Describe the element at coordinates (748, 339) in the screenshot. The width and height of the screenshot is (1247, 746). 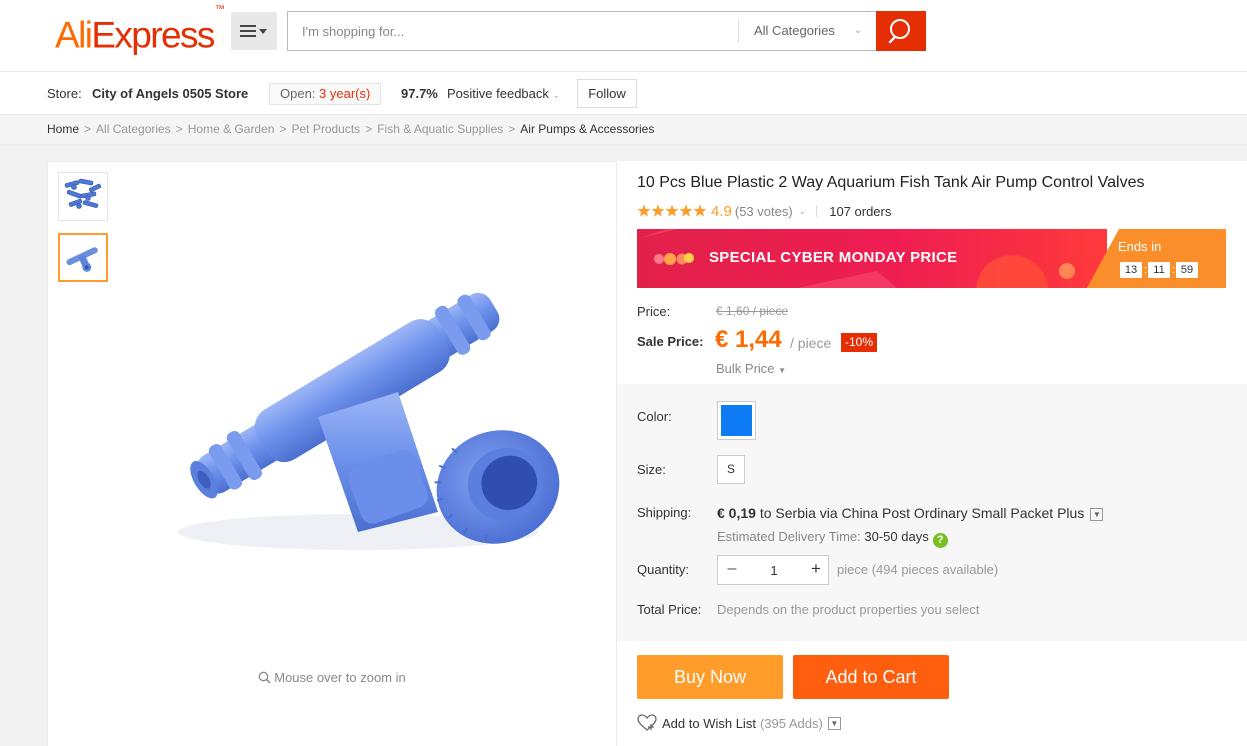
I see `sale-price: € 1,44` at that location.